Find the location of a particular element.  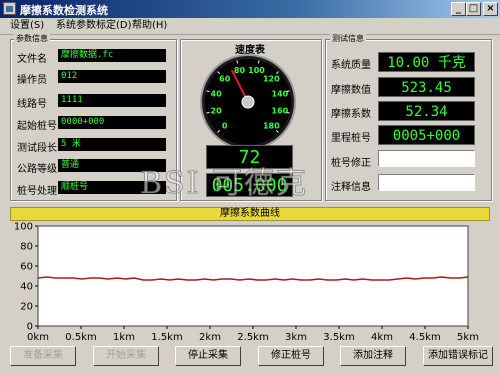

x-tick-label: 4km is located at coordinates (382, 336).